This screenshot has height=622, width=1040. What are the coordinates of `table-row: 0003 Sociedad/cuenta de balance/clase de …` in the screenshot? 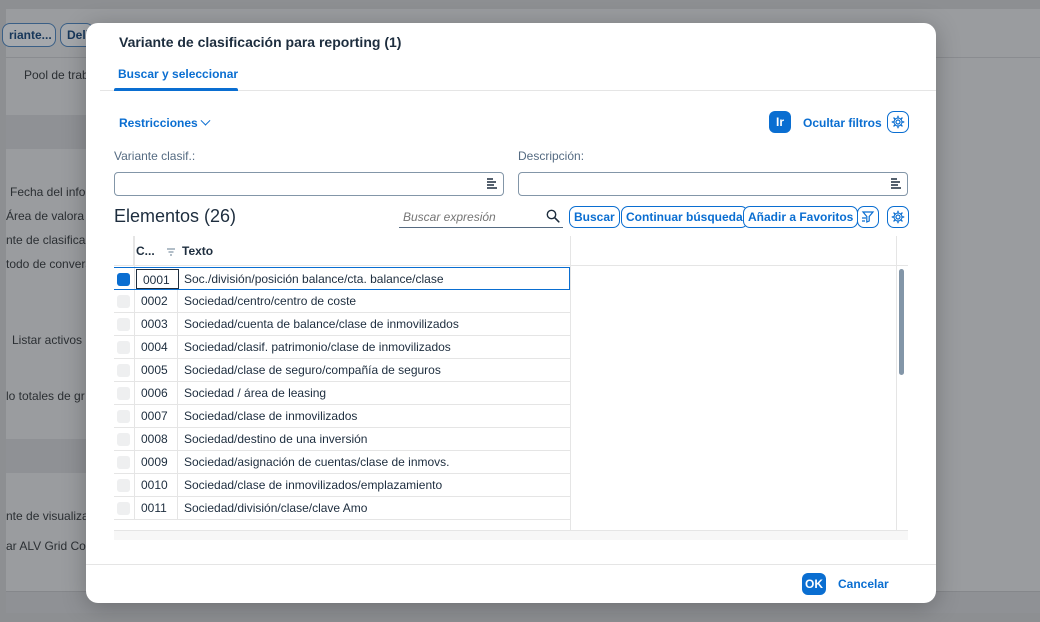 It's located at (342, 324).